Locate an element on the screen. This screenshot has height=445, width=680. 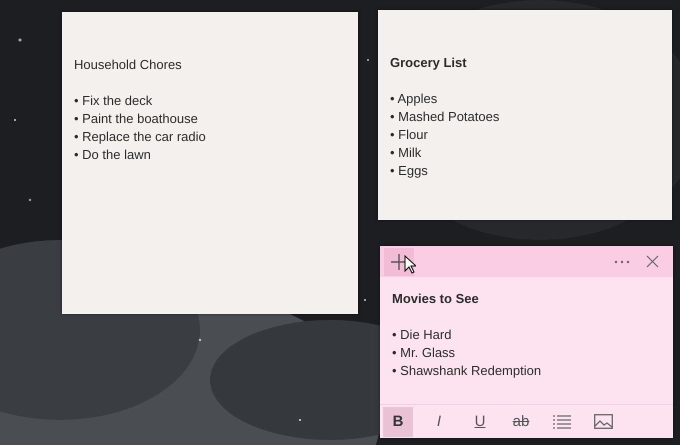
list-item: • Mr. Glass is located at coordinates (424, 353).